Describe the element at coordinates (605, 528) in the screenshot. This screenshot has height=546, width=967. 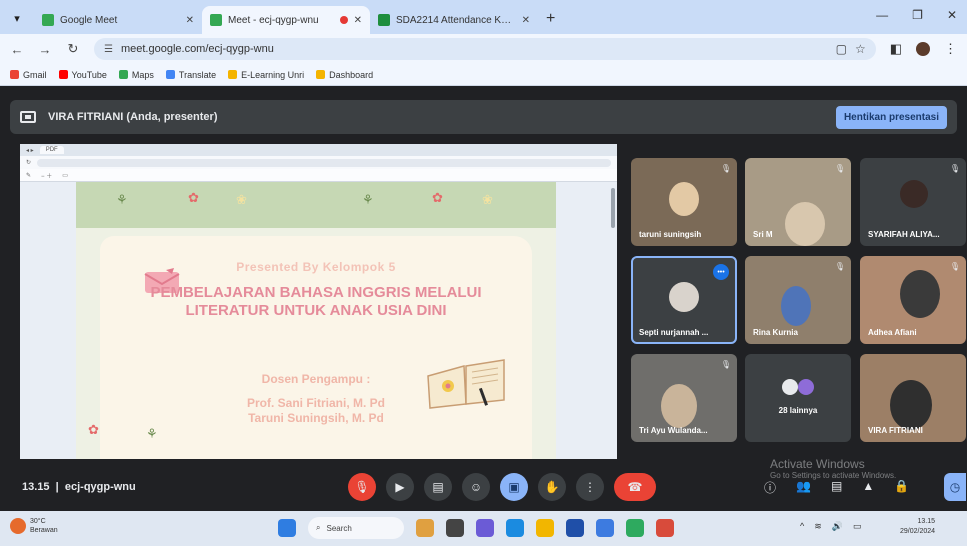
I see `mail-app-icon` at that location.